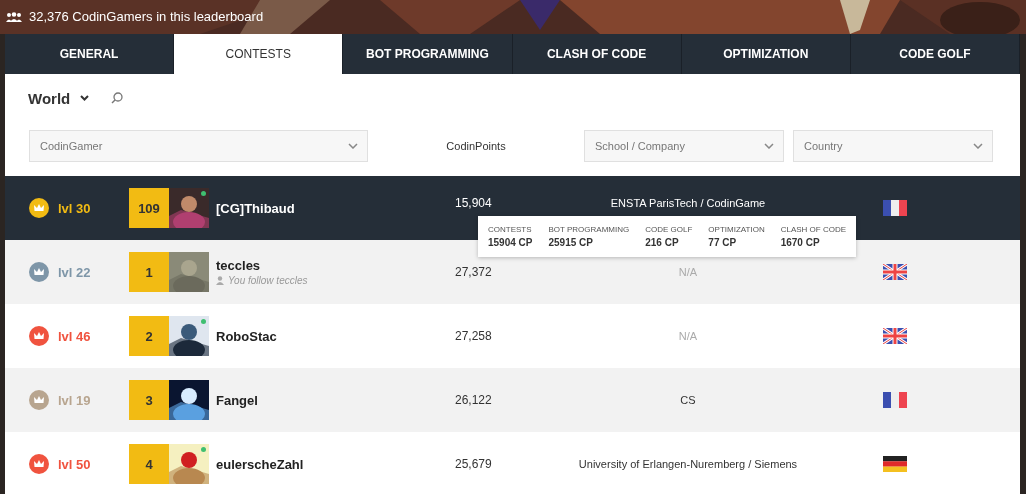 The image size is (1026, 494). What do you see at coordinates (473, 400) in the screenshot?
I see `score: 26,122` at bounding box center [473, 400].